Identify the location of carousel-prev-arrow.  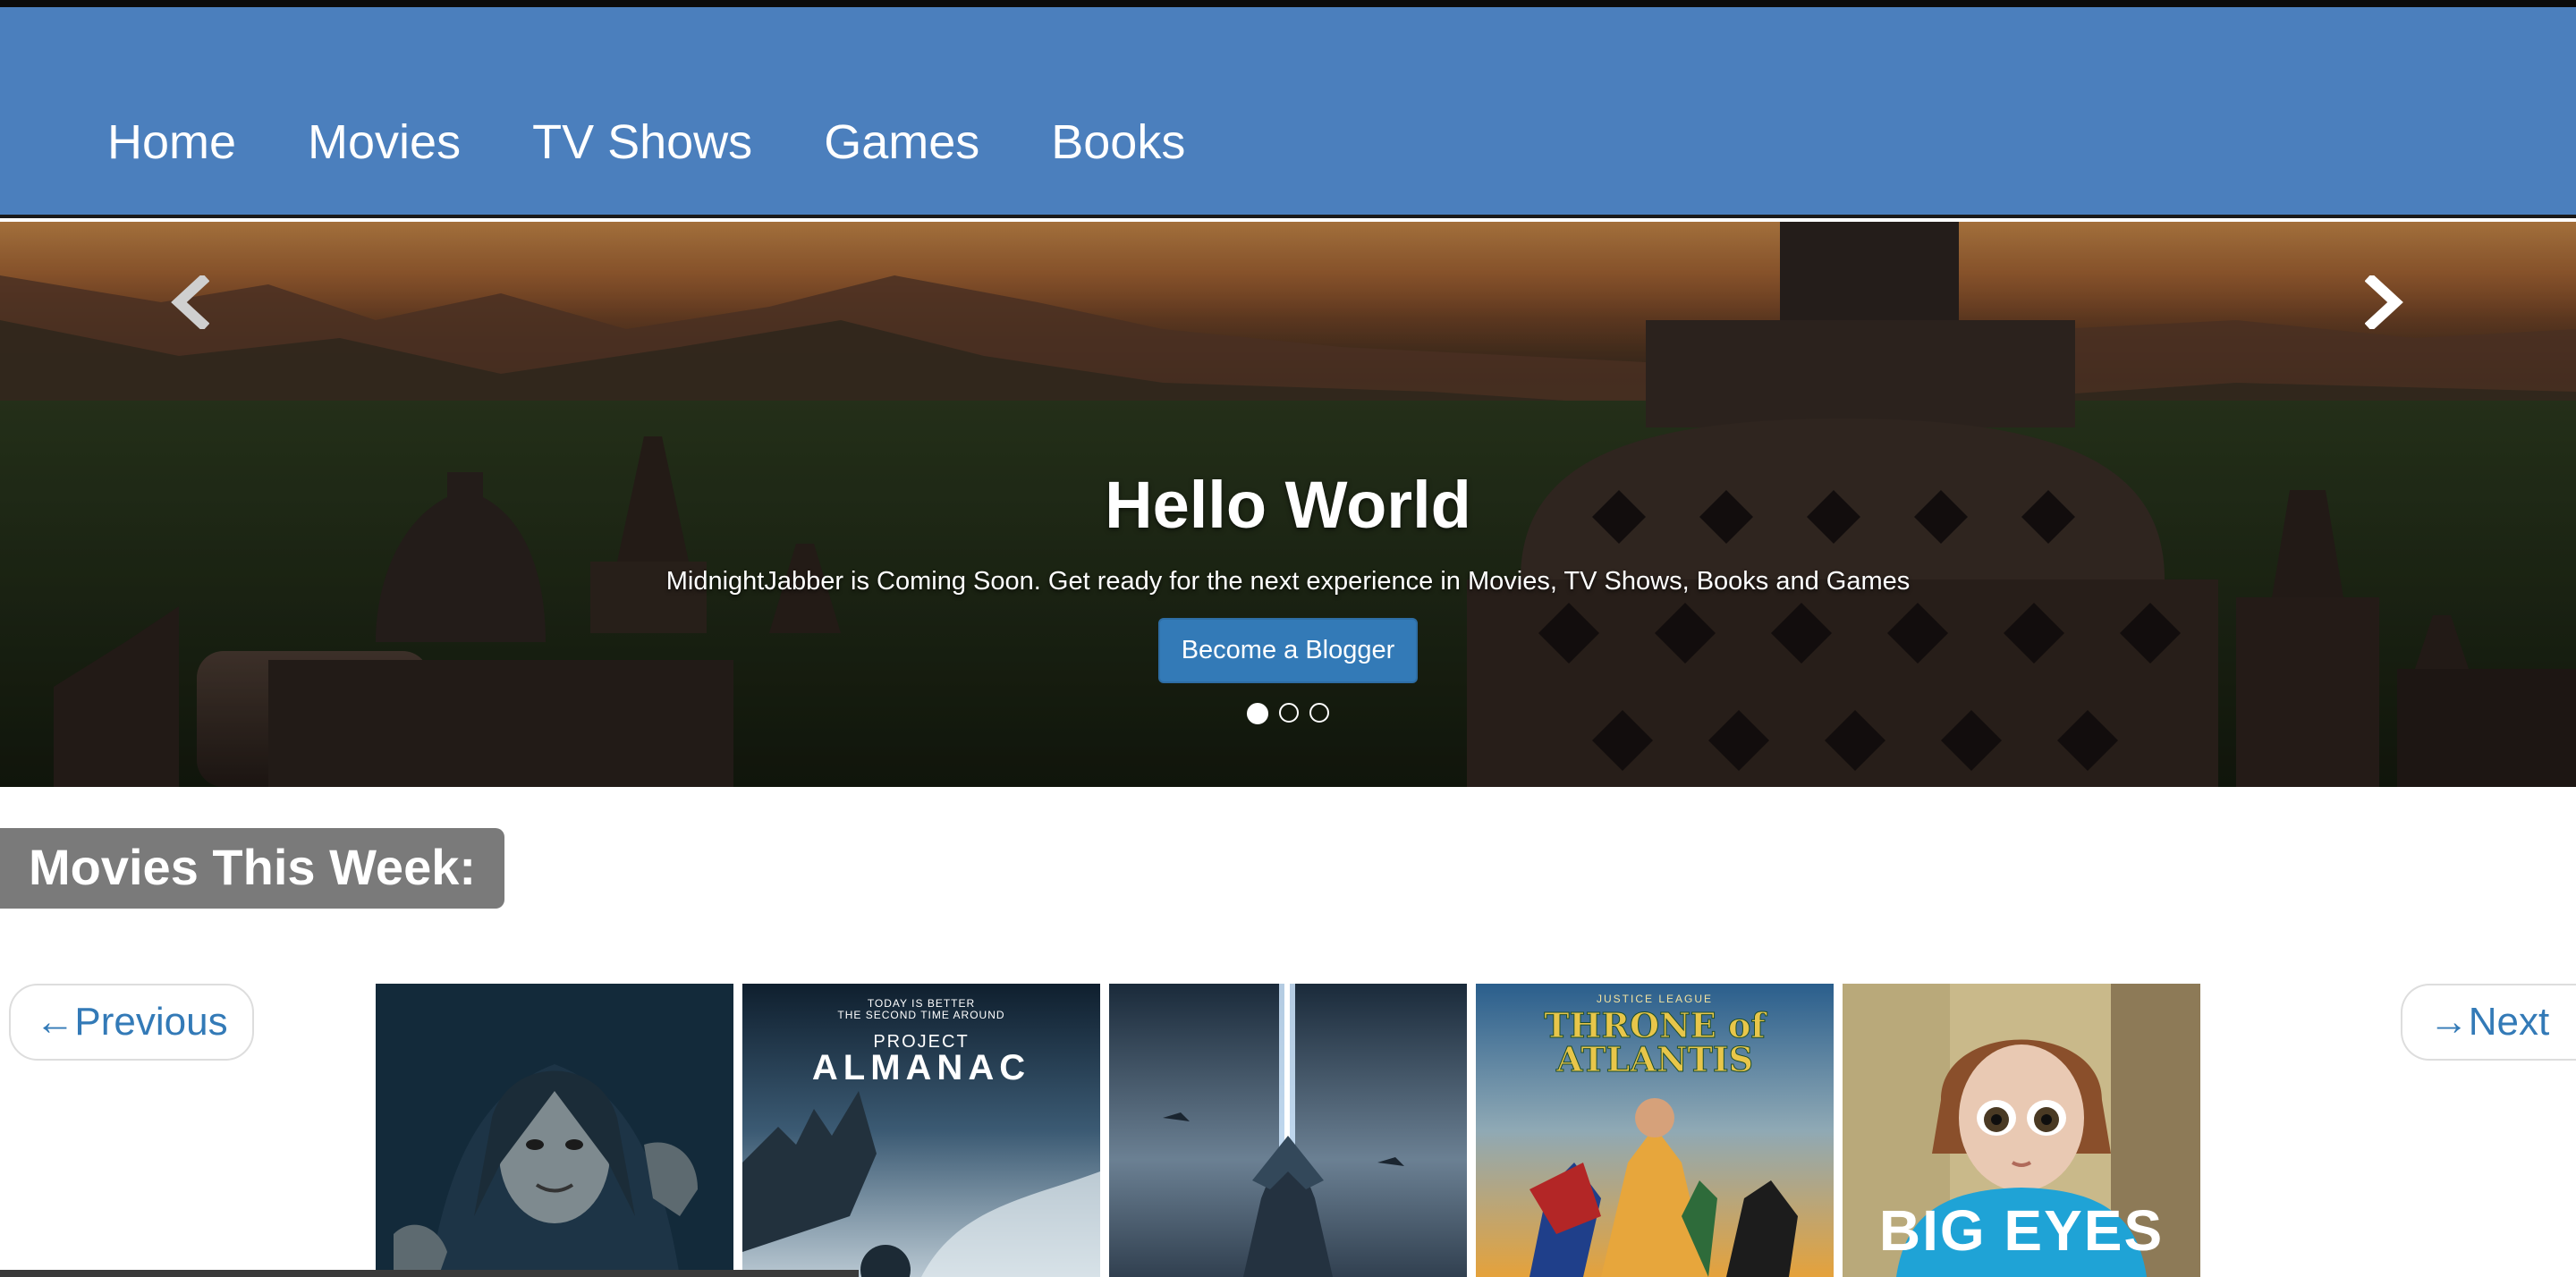
(189, 302).